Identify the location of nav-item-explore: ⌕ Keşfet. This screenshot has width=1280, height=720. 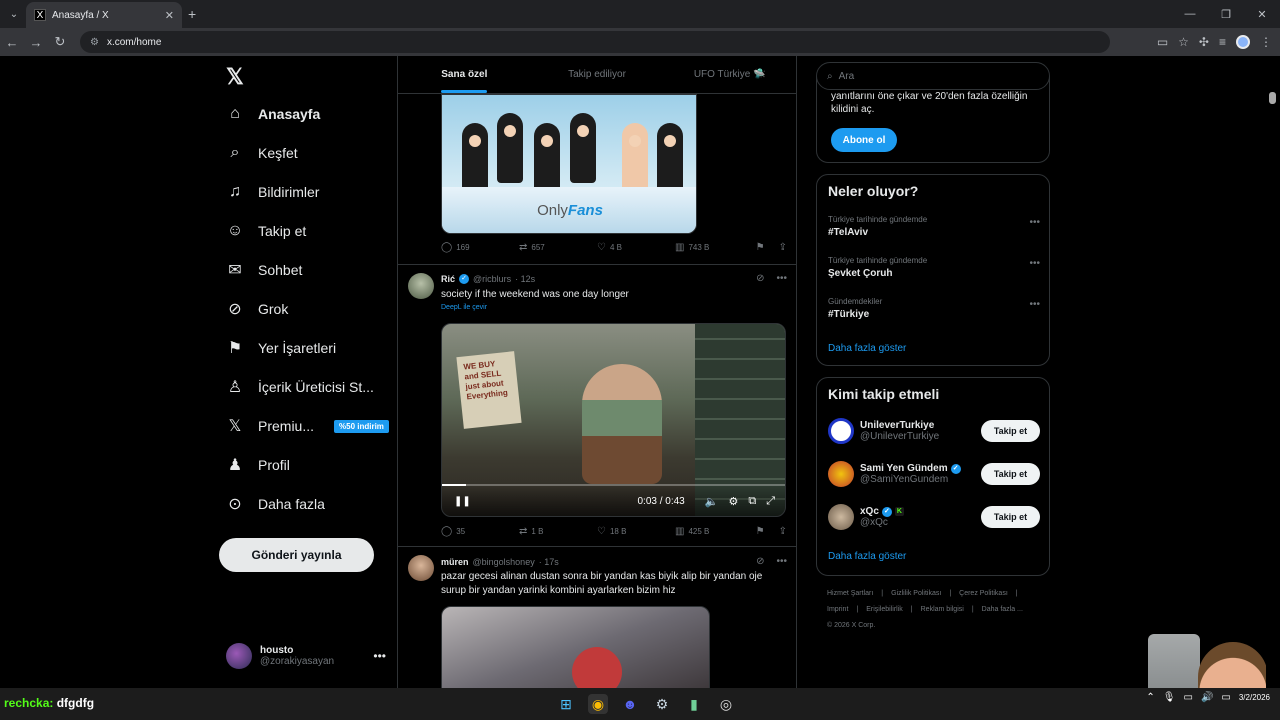
(262, 153).